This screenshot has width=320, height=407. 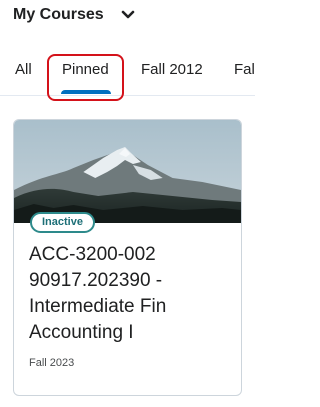 What do you see at coordinates (128, 15) in the screenshot?
I see `chevron-down-icon` at bounding box center [128, 15].